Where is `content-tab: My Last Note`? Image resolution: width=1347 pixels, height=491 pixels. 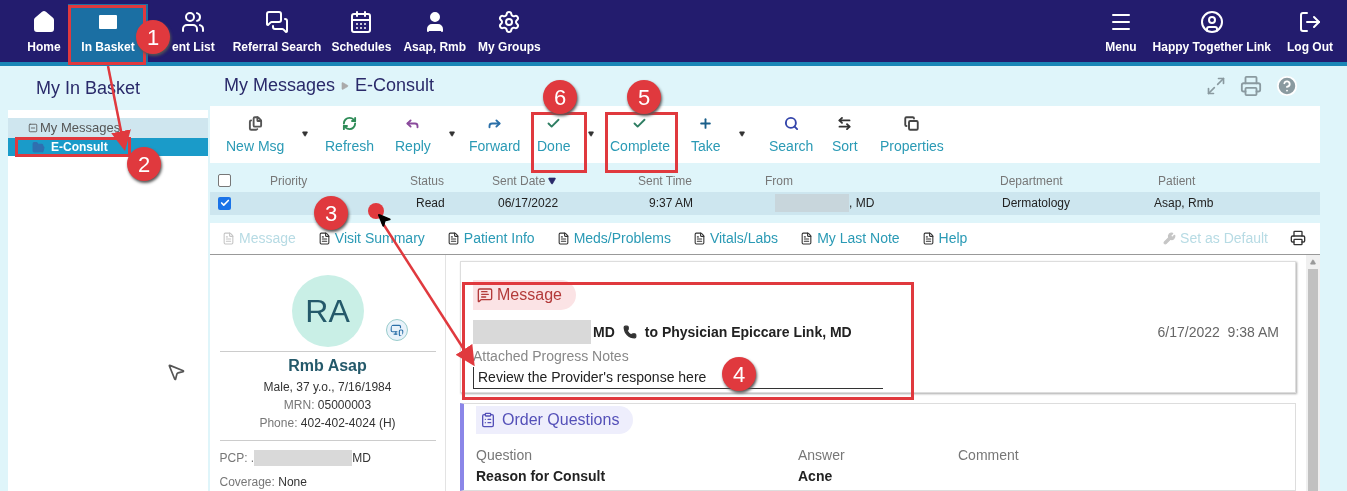
content-tab: My Last Note is located at coordinates (850, 238).